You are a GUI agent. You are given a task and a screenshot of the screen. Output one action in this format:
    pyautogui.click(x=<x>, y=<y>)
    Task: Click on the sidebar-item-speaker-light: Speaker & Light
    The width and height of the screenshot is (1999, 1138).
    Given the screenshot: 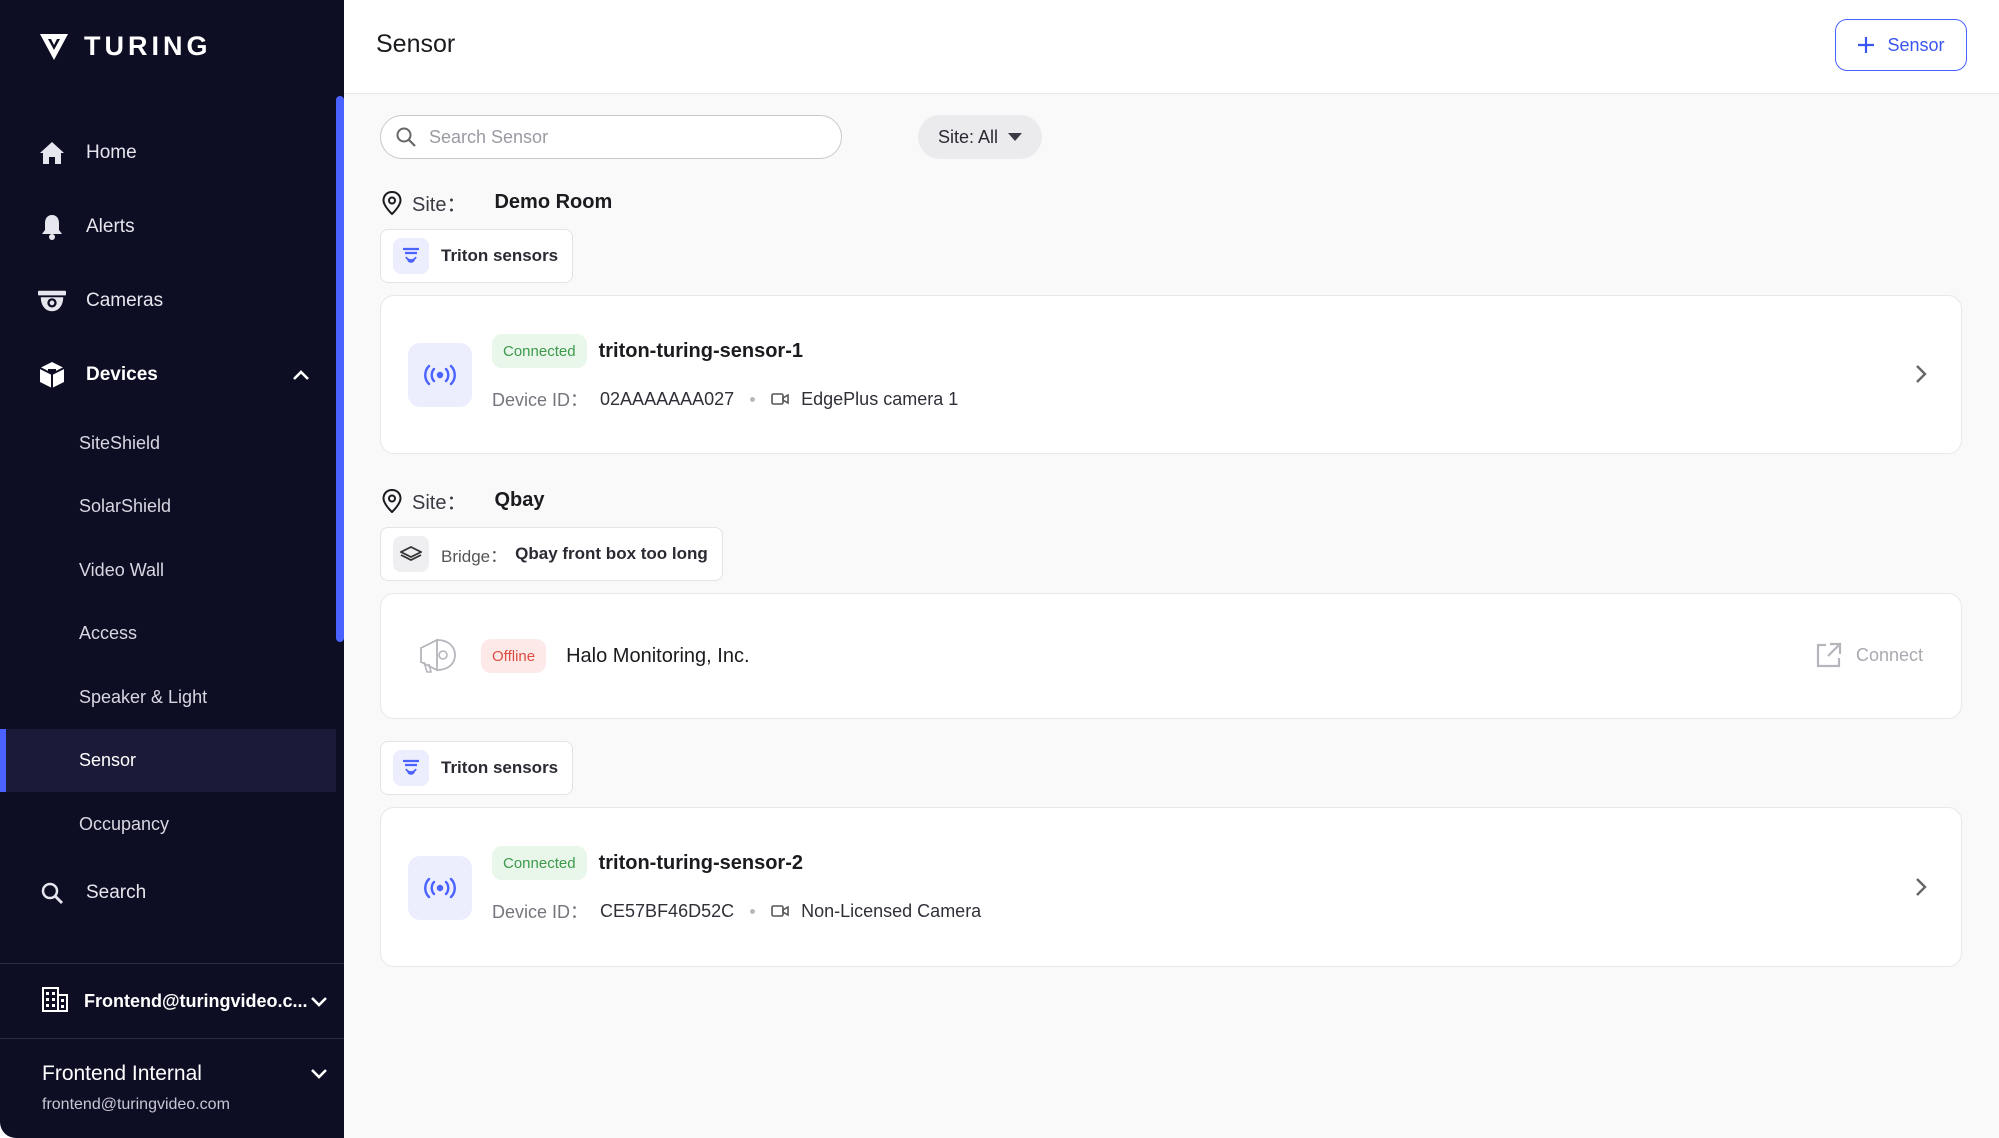 What is the action you would take?
    pyautogui.click(x=168, y=697)
    